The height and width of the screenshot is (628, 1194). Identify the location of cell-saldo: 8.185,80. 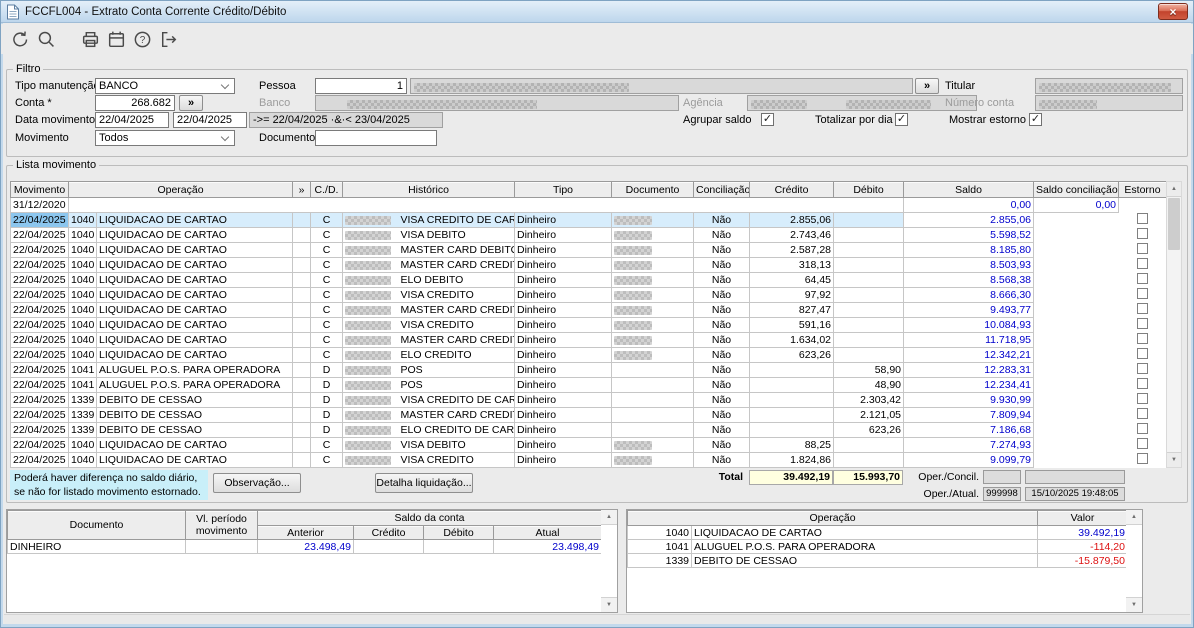
(968, 250).